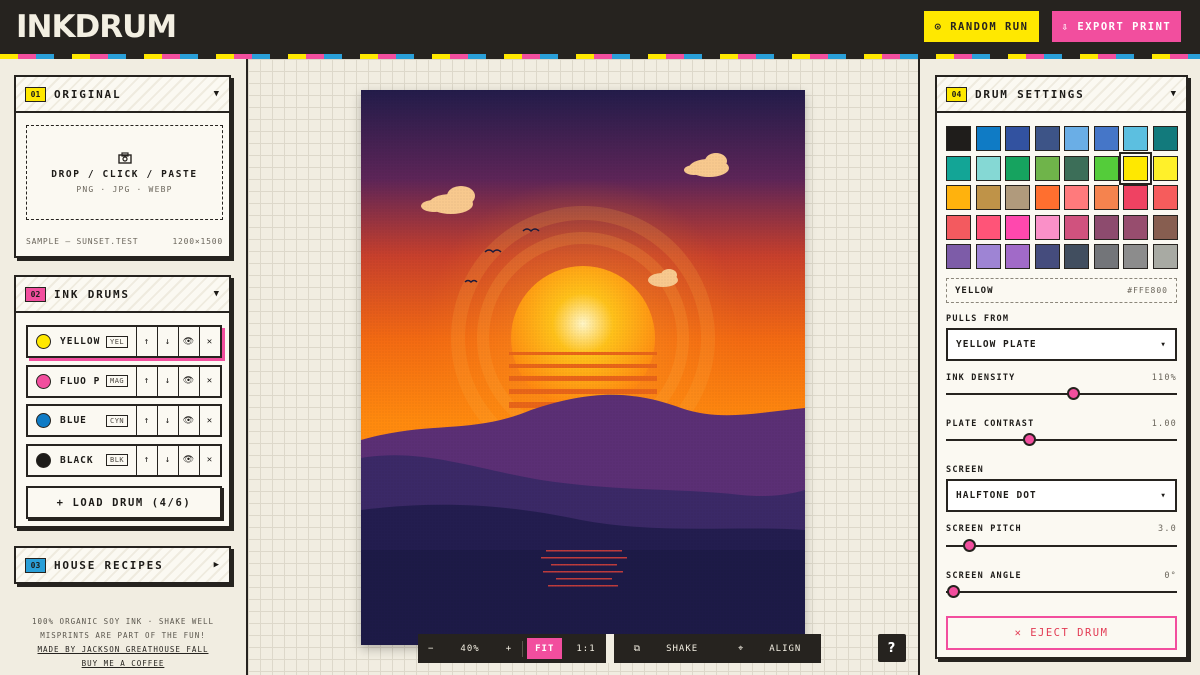 This screenshot has width=1200, height=675. What do you see at coordinates (1061, 95) in the screenshot?
I see `drum-settings-header: 04 DRUM SETTINGS ▼` at bounding box center [1061, 95].